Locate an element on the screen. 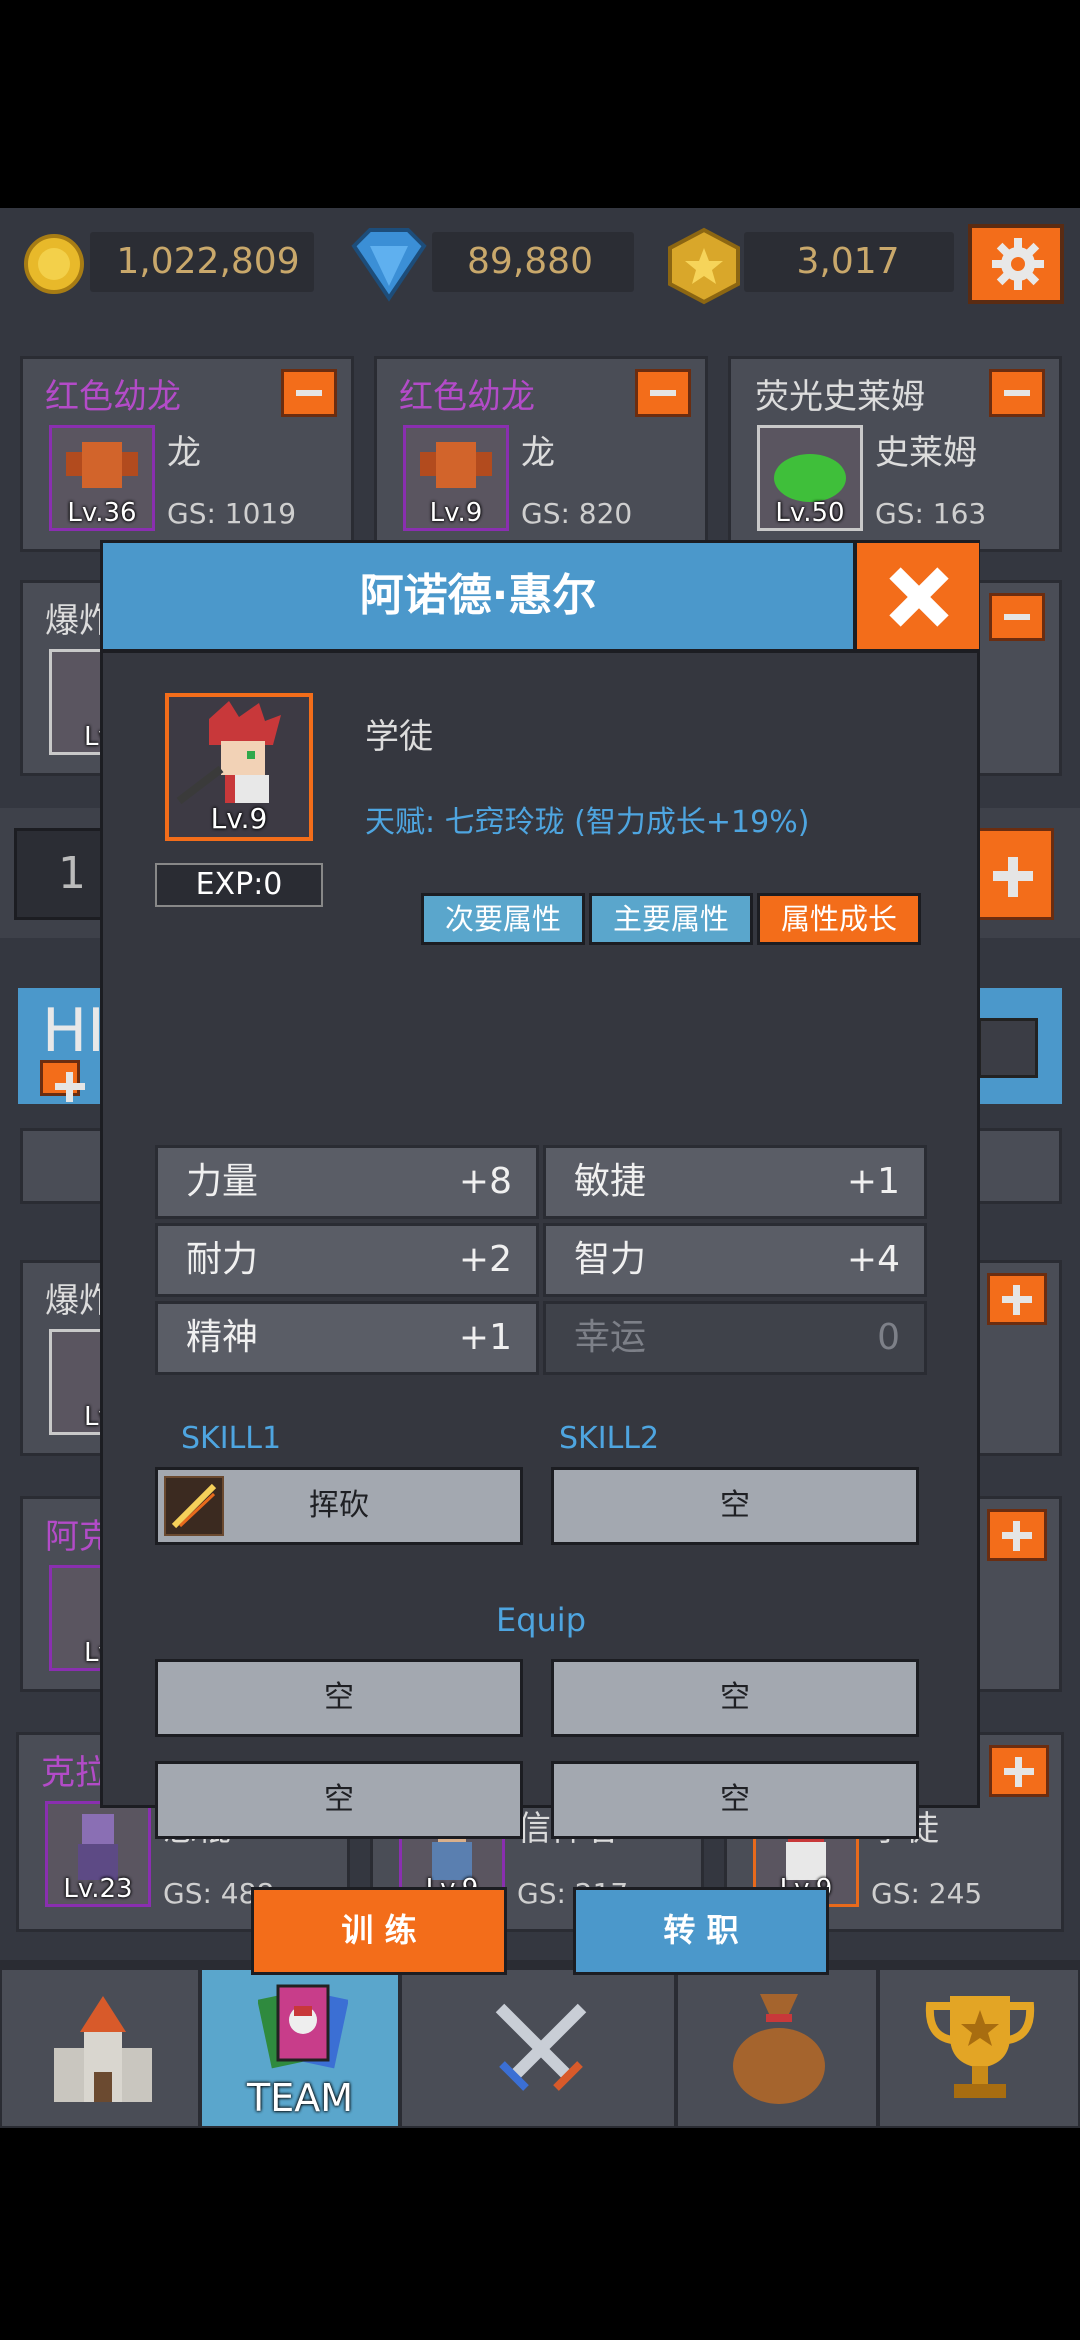 This screenshot has width=1080, height=2340. chart-button is located at coordinates (1008, 1048).